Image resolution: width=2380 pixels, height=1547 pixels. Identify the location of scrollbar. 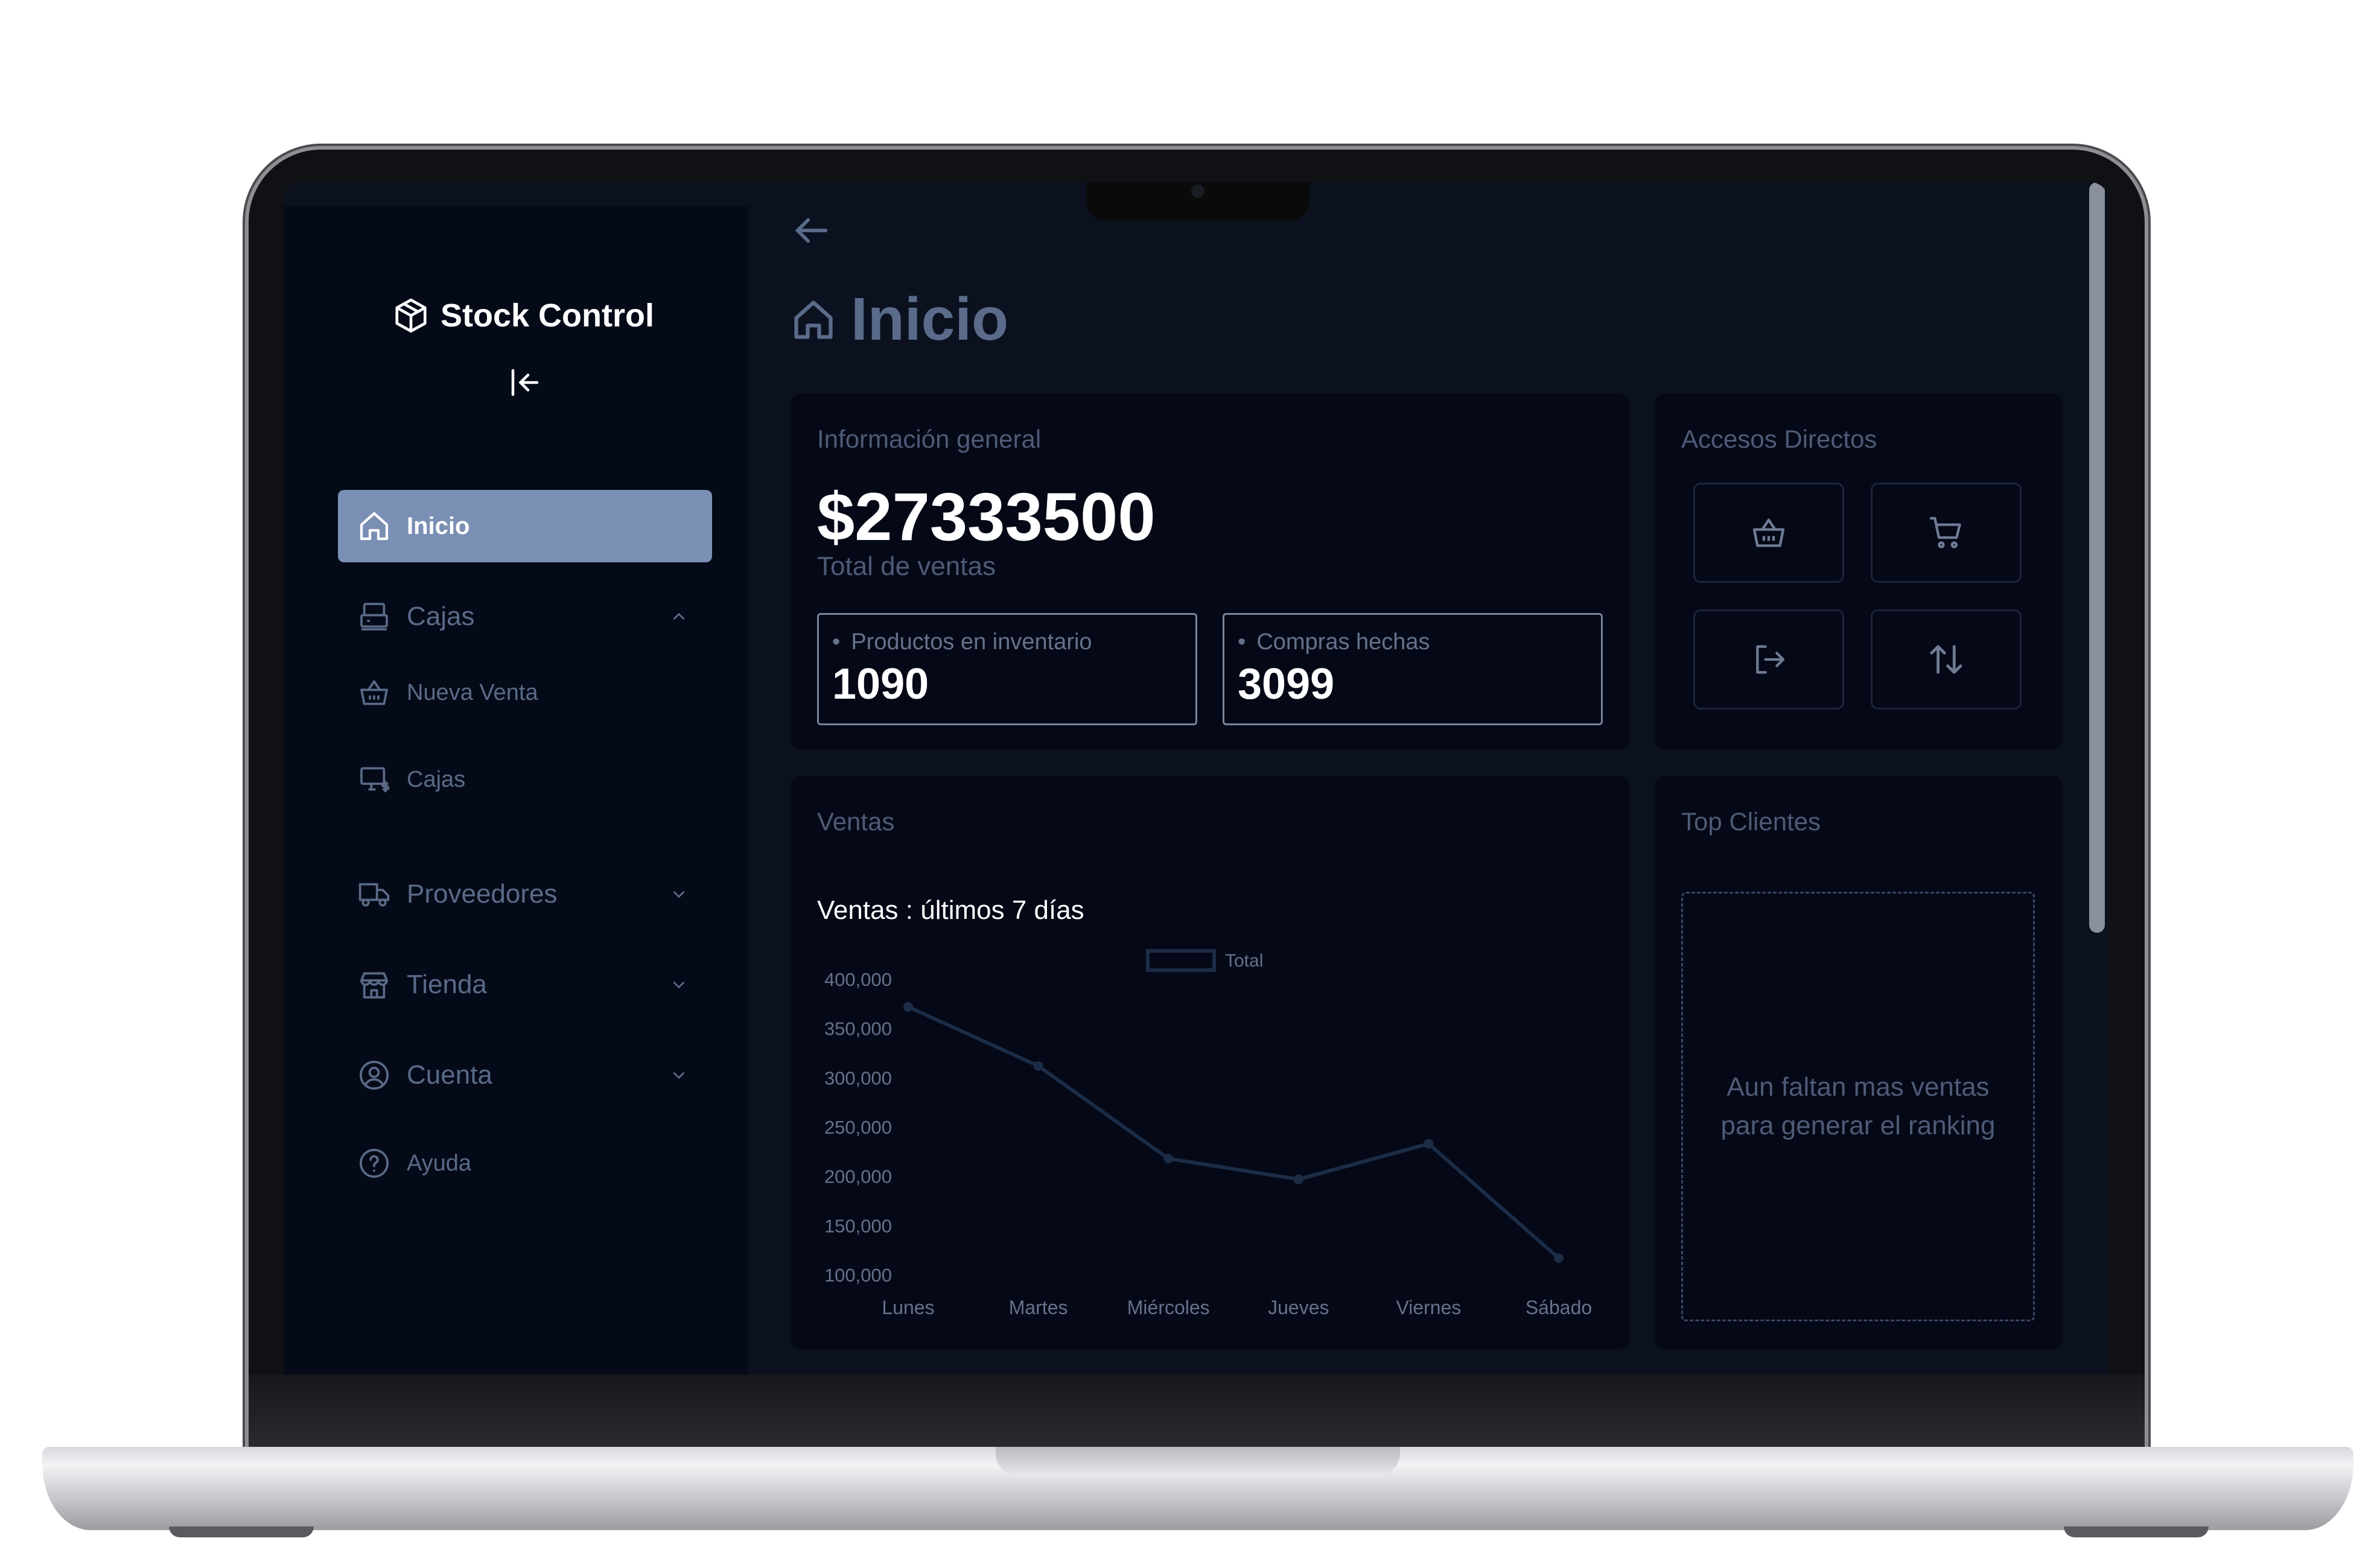
(2097, 557).